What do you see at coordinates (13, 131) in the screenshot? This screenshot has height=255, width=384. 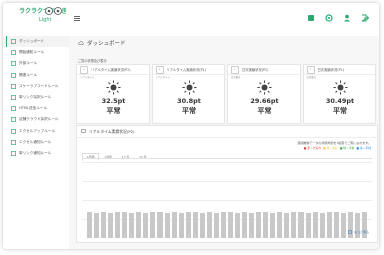 I see `excel-icon` at bounding box center [13, 131].